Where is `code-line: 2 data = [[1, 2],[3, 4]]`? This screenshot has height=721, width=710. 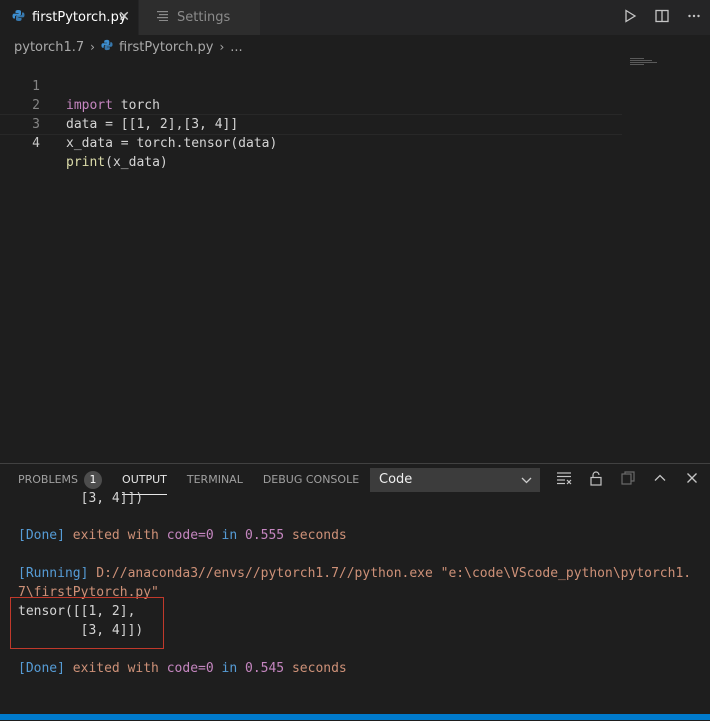 code-line: 2 data = [[1, 2],[3, 4]] is located at coordinates (311, 104).